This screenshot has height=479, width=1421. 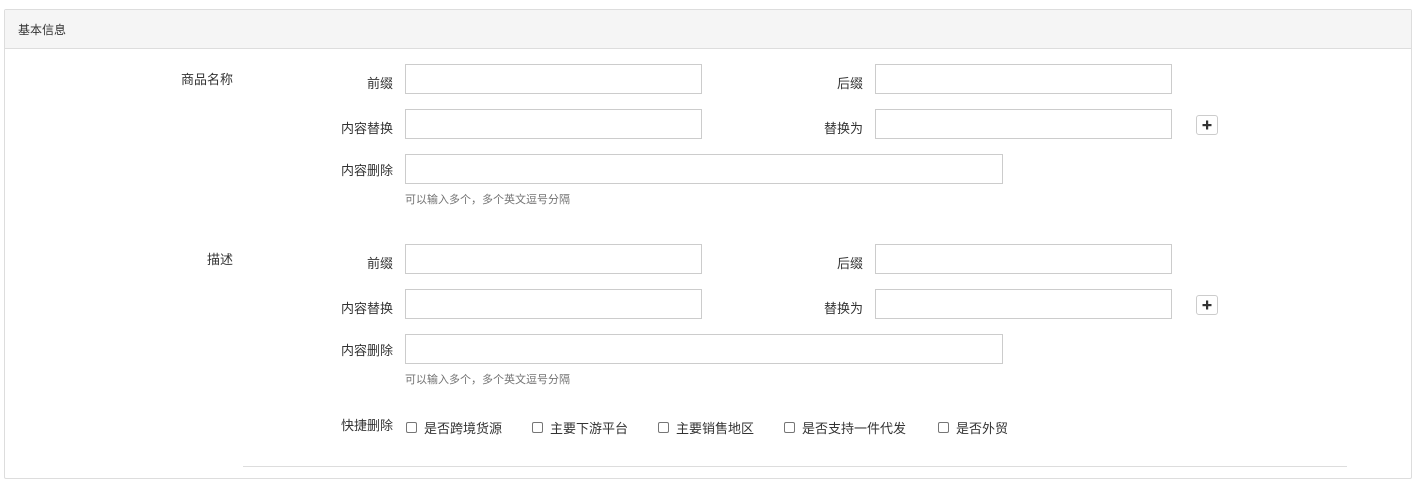 What do you see at coordinates (487, 199) in the screenshot?
I see `product-name-help-text: 可以输入多个，多个英文逗号分隔` at bounding box center [487, 199].